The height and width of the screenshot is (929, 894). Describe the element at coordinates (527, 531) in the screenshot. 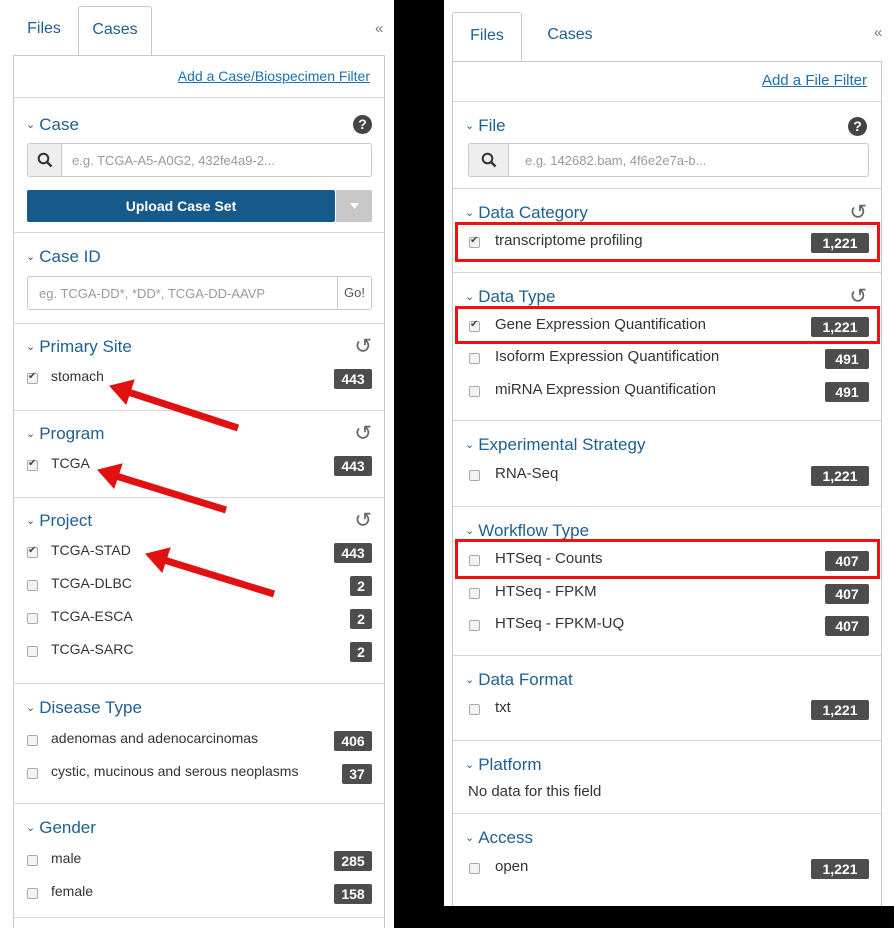

I see `section-toggle-workflow-type: ⌄ Workflow Type` at that location.